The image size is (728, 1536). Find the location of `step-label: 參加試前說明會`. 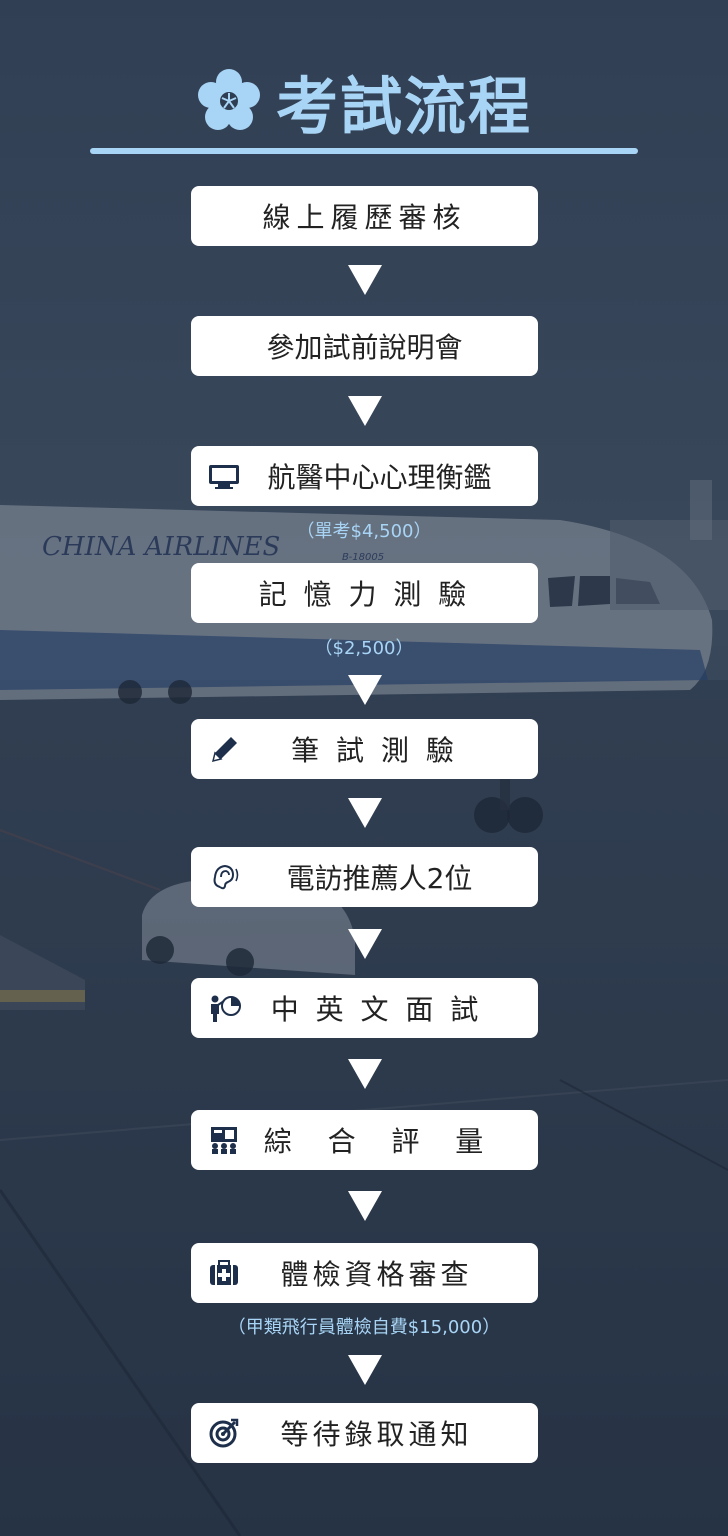

step-label: 參加試前說明會 is located at coordinates (364, 347).